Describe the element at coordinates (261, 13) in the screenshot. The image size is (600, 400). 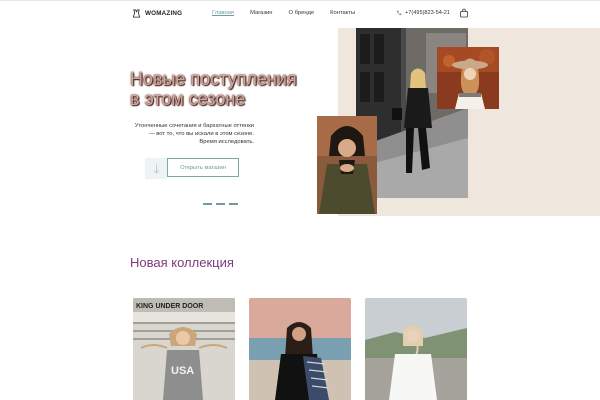
I see `nav-shop: Магазин` at that location.